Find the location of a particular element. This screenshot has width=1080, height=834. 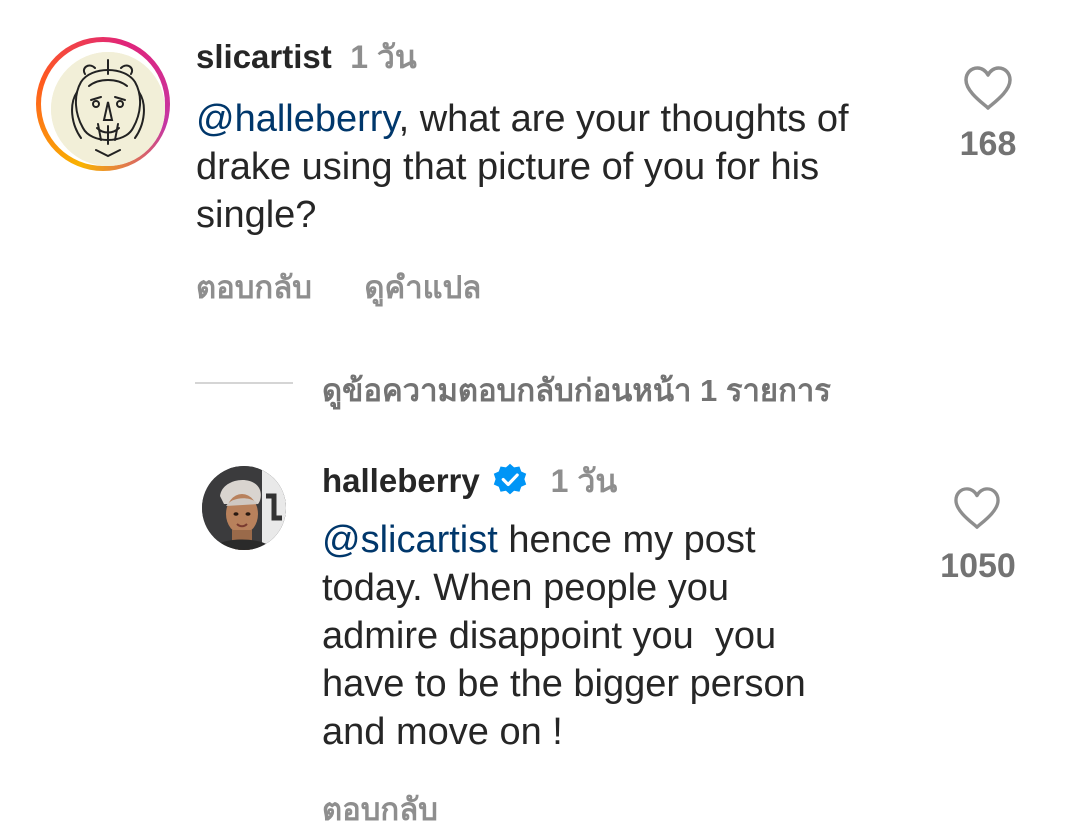

reply-button: ตอบกลับ is located at coordinates (254, 287).